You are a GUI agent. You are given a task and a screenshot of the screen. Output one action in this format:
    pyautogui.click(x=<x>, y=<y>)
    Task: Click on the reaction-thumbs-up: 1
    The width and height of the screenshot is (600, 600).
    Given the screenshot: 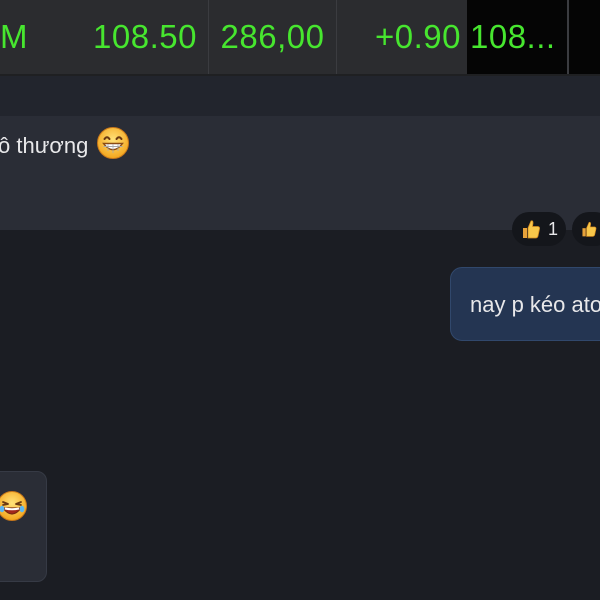 What is the action you would take?
    pyautogui.click(x=539, y=229)
    